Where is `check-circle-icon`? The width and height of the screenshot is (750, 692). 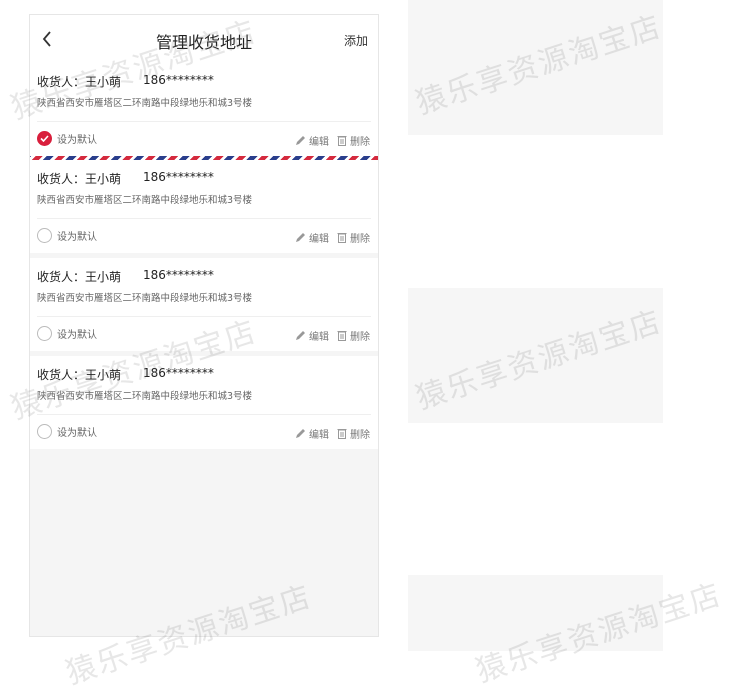
check-circle-icon is located at coordinates (44, 138).